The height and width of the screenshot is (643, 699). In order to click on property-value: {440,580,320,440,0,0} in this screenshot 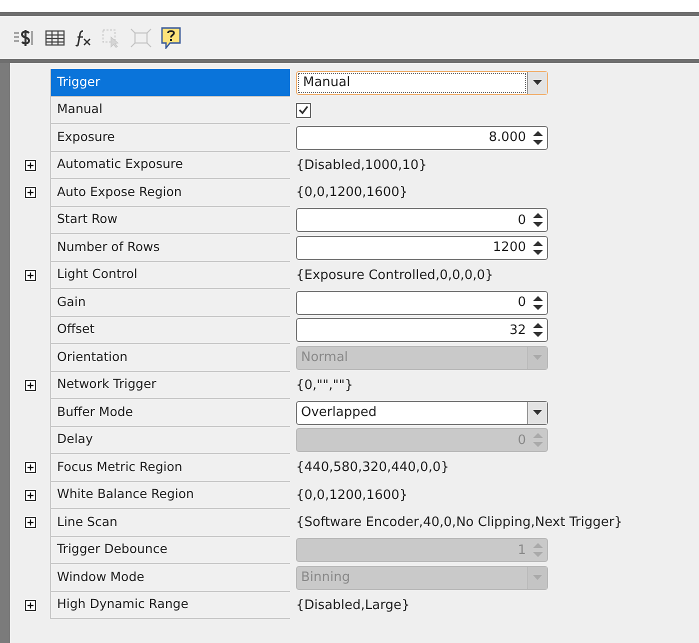, I will do `click(372, 468)`.